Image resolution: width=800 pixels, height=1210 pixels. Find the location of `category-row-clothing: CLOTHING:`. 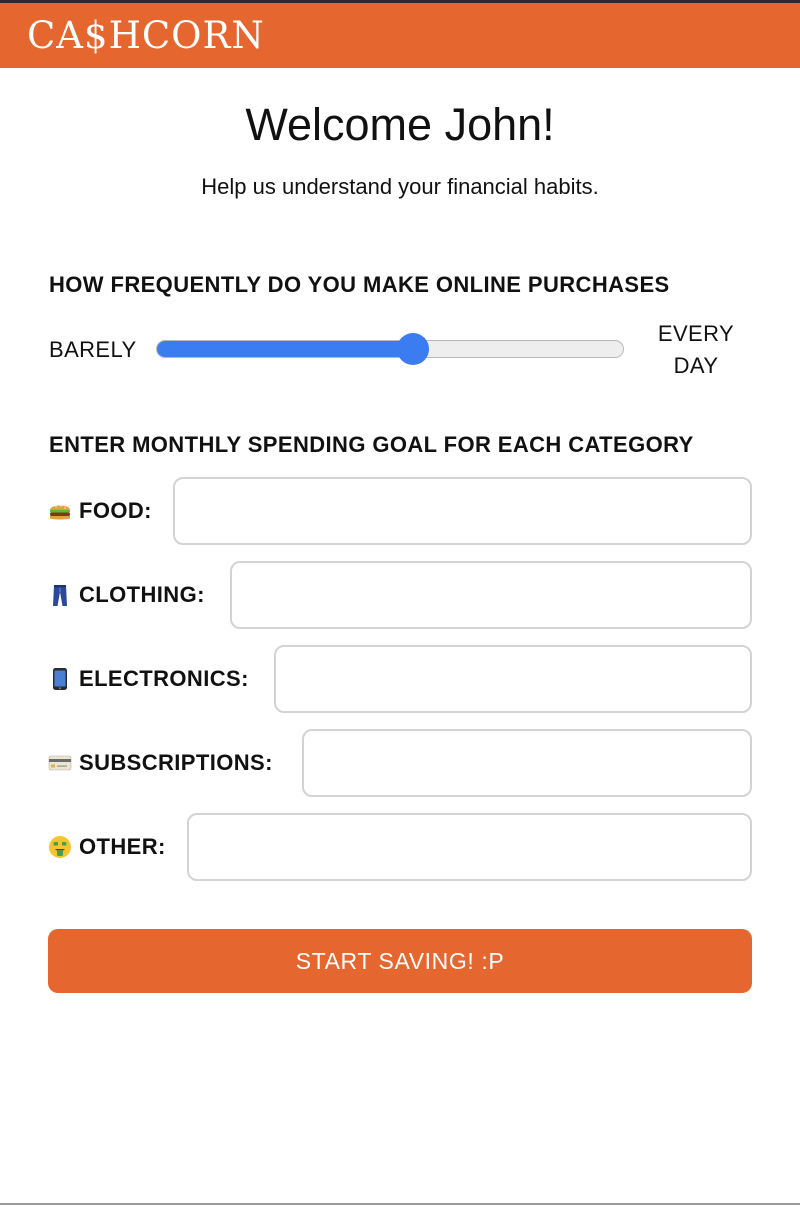

category-row-clothing: CLOTHING: is located at coordinates (400, 595).